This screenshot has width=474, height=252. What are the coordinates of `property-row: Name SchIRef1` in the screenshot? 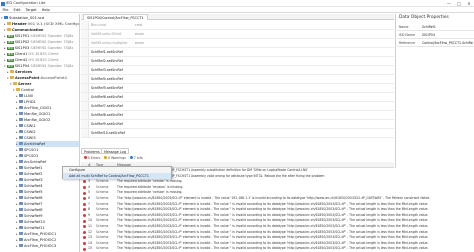 It's located at (435, 27).